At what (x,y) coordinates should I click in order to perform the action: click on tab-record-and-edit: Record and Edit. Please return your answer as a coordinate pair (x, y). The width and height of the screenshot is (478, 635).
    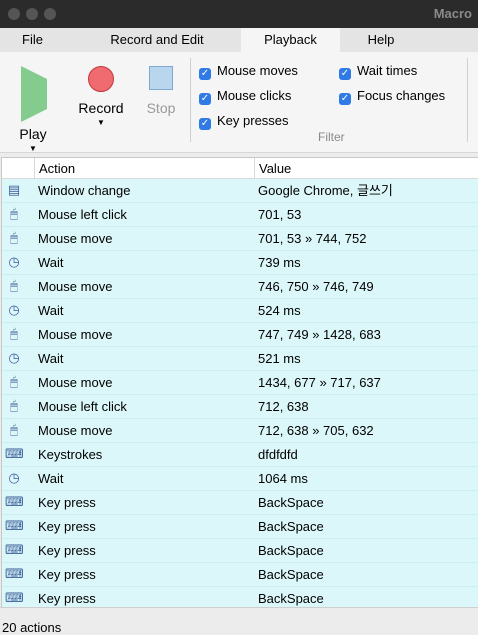
    Looking at the image, I should click on (157, 40).